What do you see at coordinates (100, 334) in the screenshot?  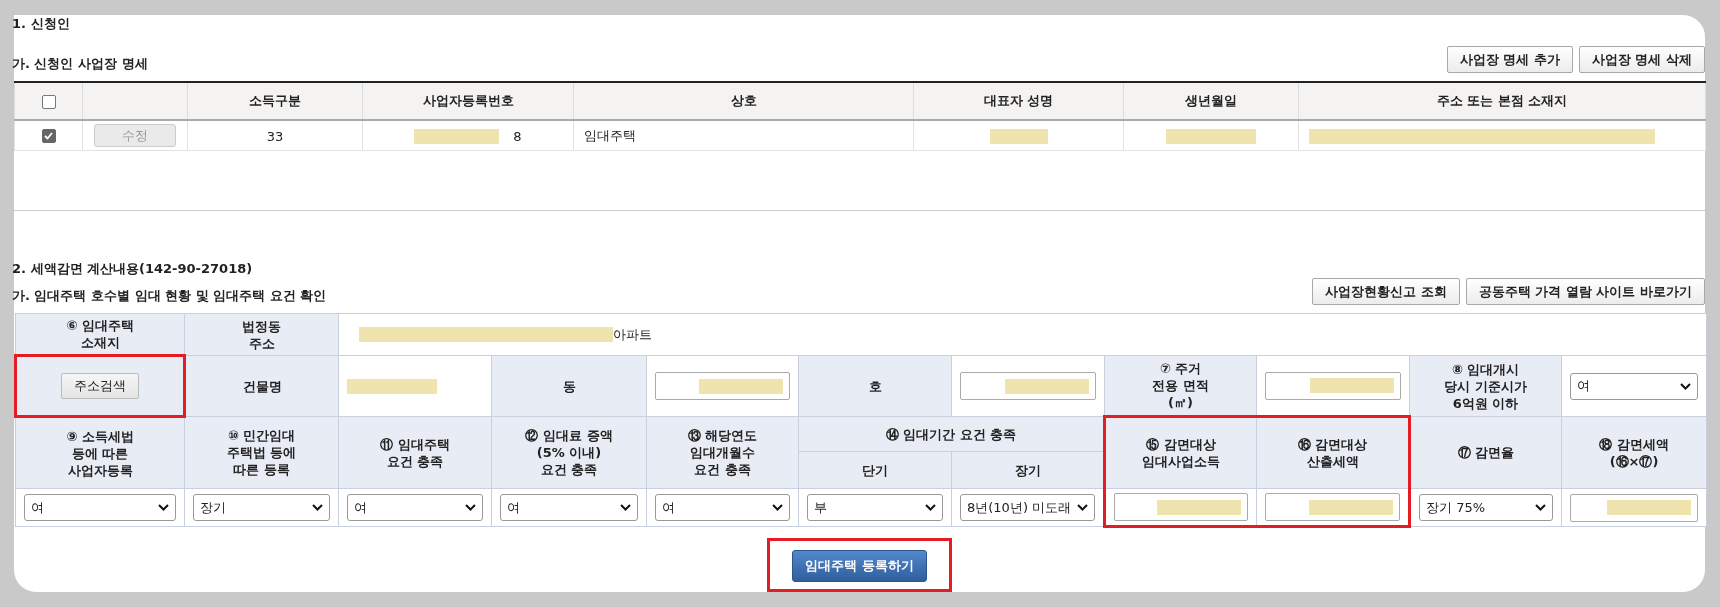 I see `row-header: ⑥ 임대주택 소재지` at bounding box center [100, 334].